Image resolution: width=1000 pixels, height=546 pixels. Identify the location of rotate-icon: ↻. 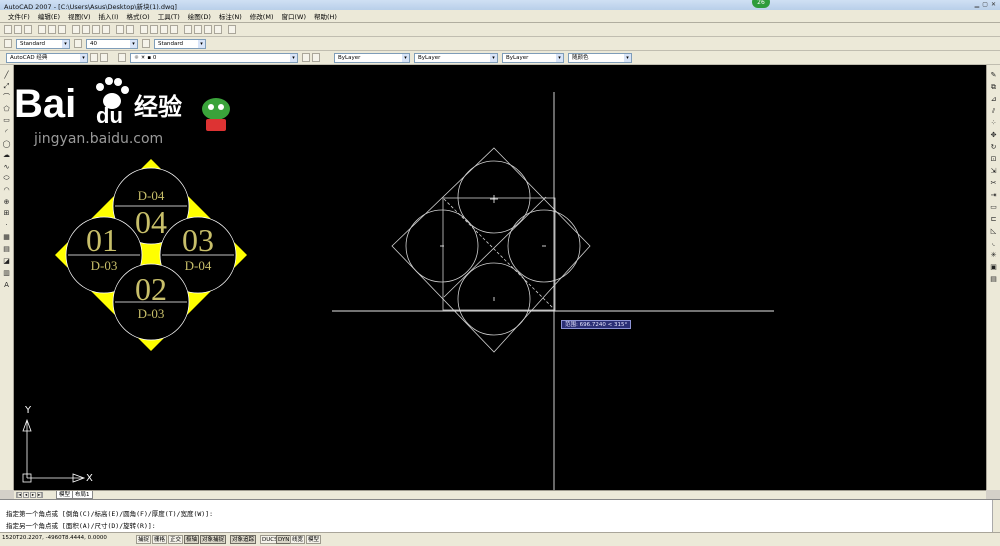
(993, 147).